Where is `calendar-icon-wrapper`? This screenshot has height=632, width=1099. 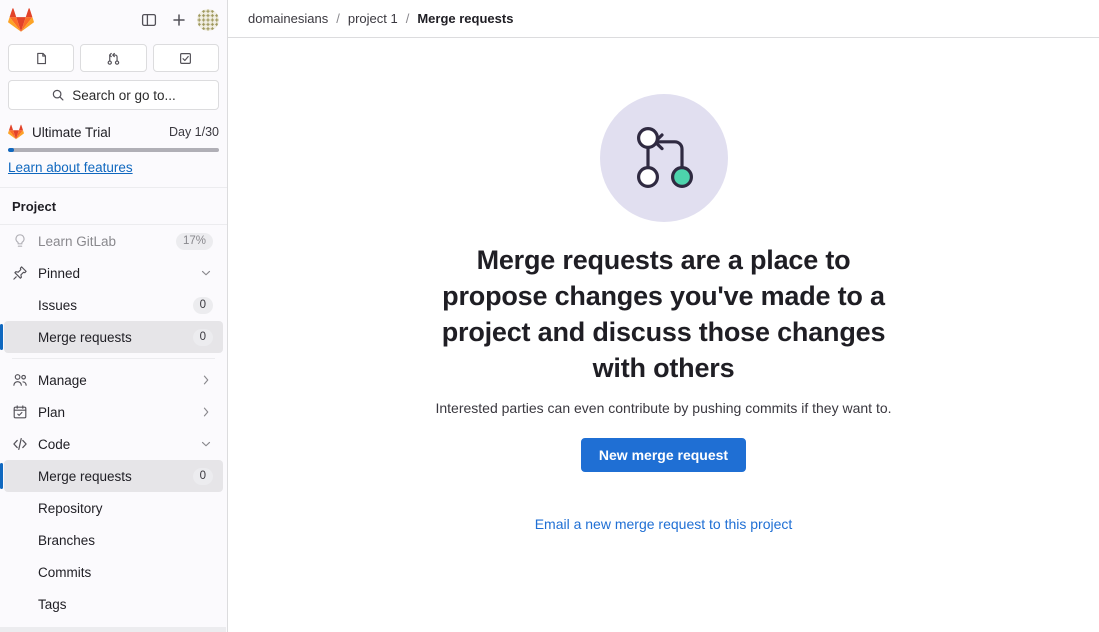
calendar-icon-wrapper is located at coordinates (20, 412).